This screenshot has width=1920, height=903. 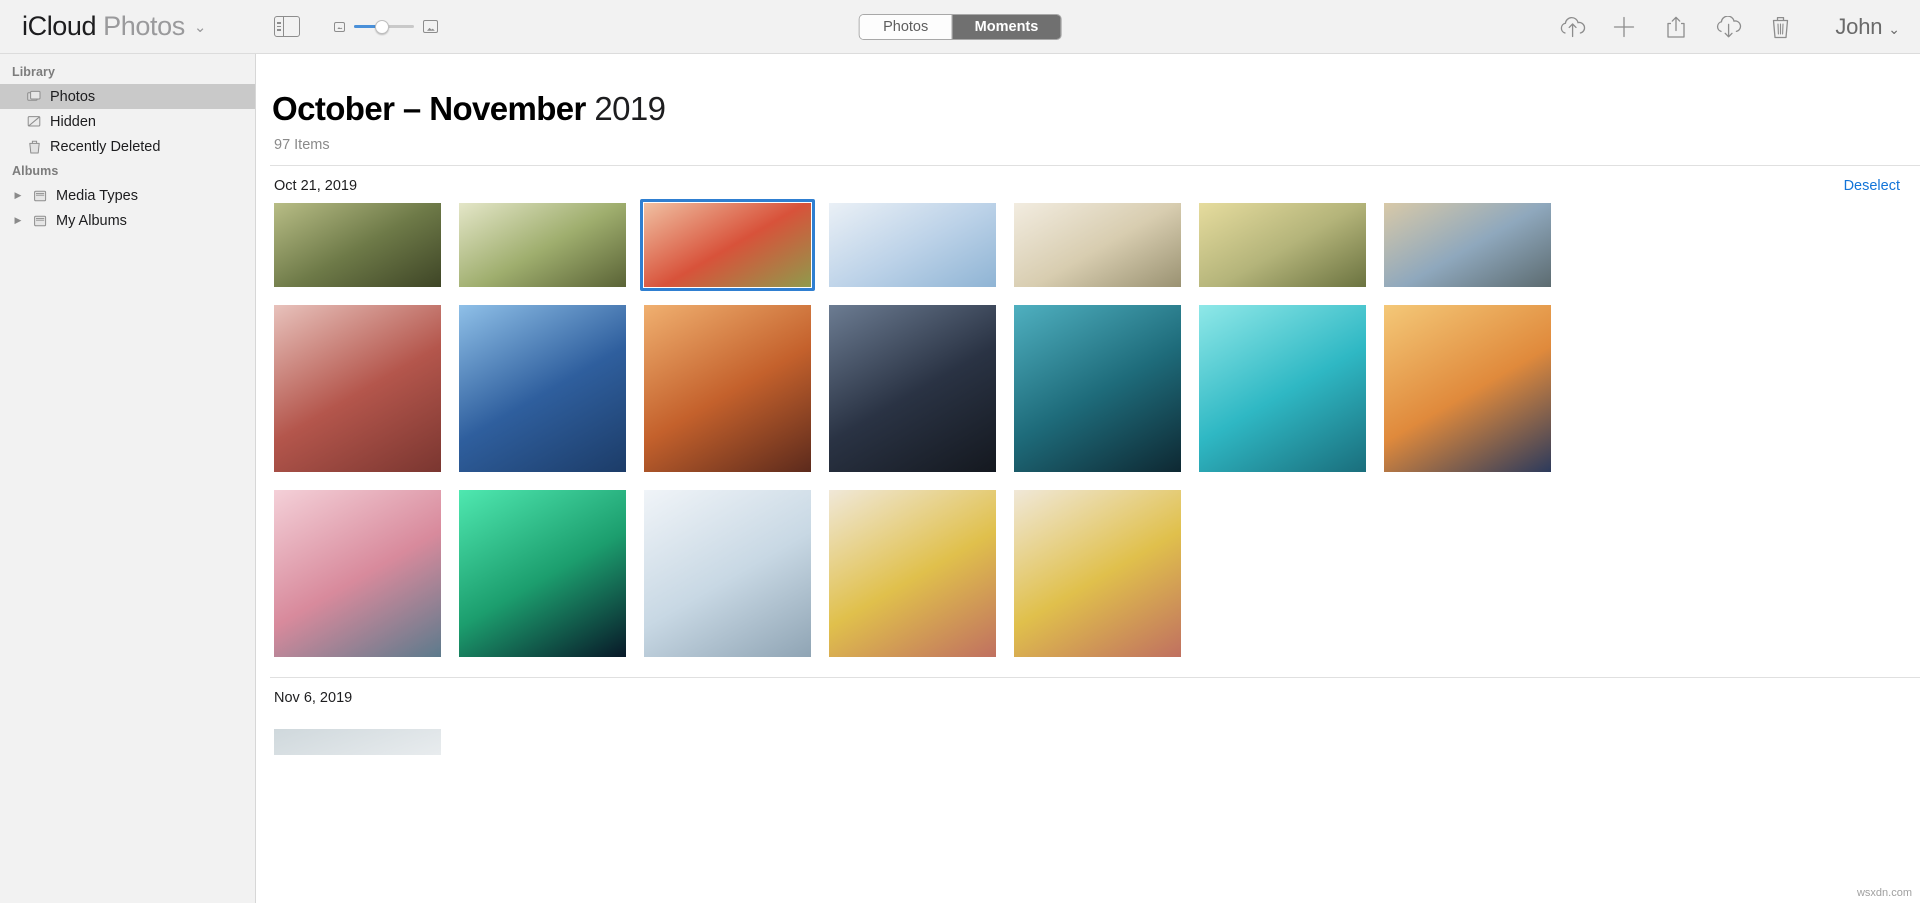 I want to click on thumbnail-size-control, so click(x=386, y=27).